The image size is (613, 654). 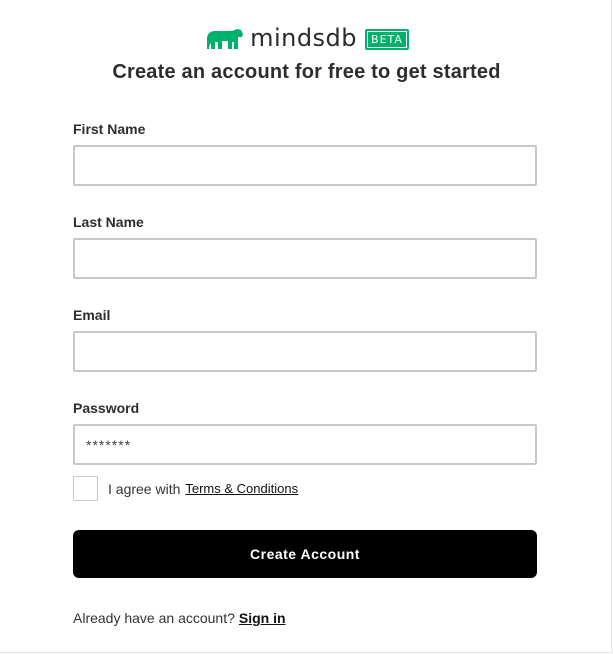 I want to click on first-name-input, so click(x=305, y=165).